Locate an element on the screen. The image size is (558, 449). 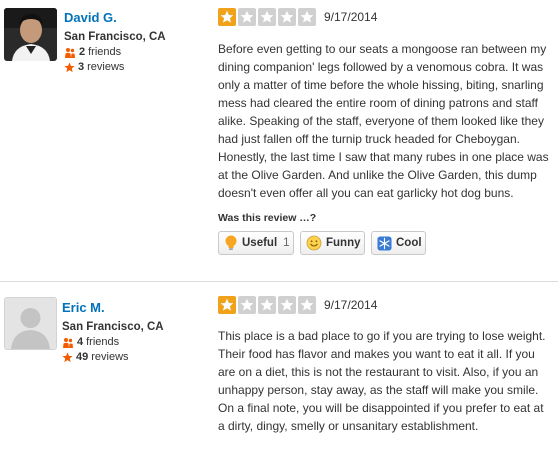
useful-button: Useful 1 is located at coordinates (256, 243).